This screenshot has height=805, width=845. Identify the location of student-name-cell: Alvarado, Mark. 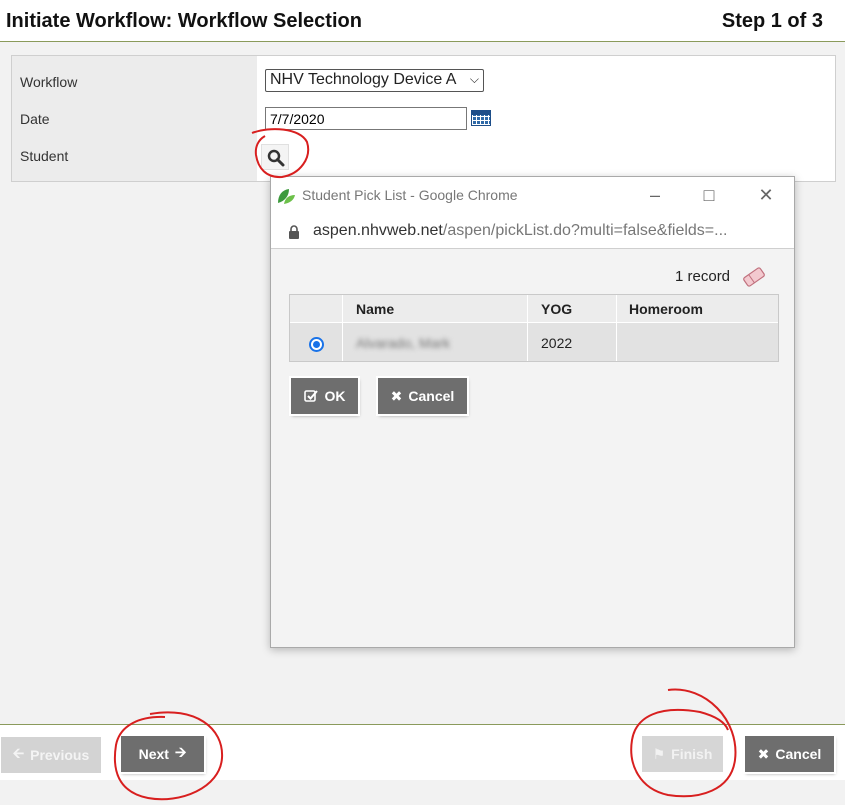
(403, 342).